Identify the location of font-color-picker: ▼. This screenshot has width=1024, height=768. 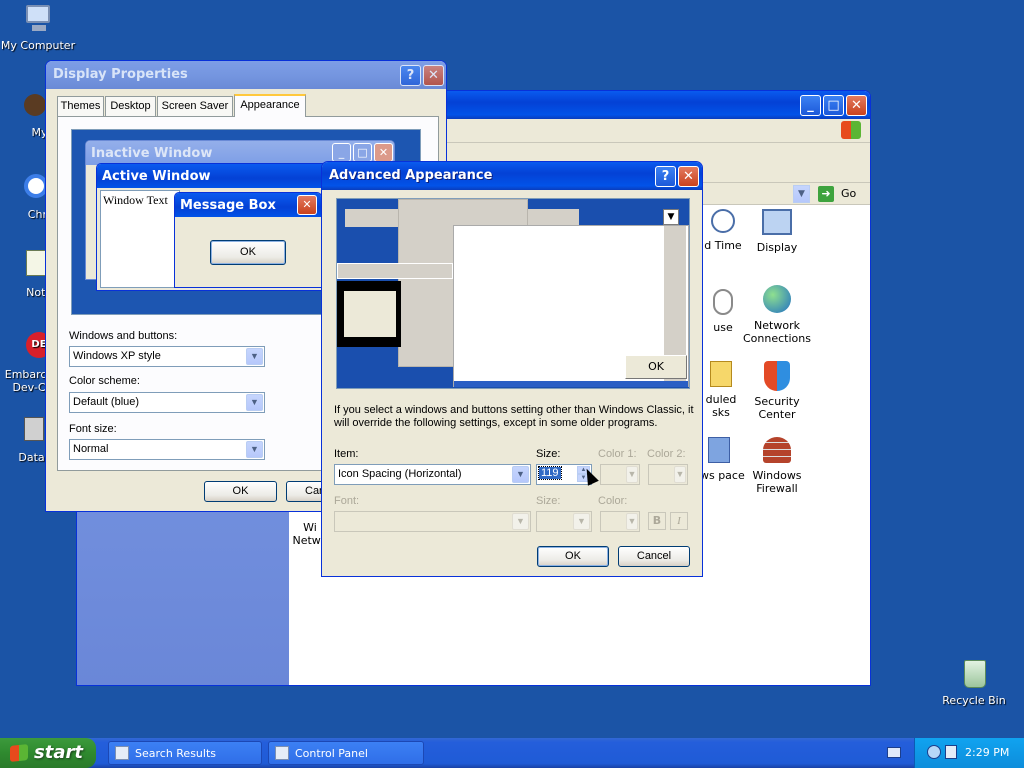
(620, 521).